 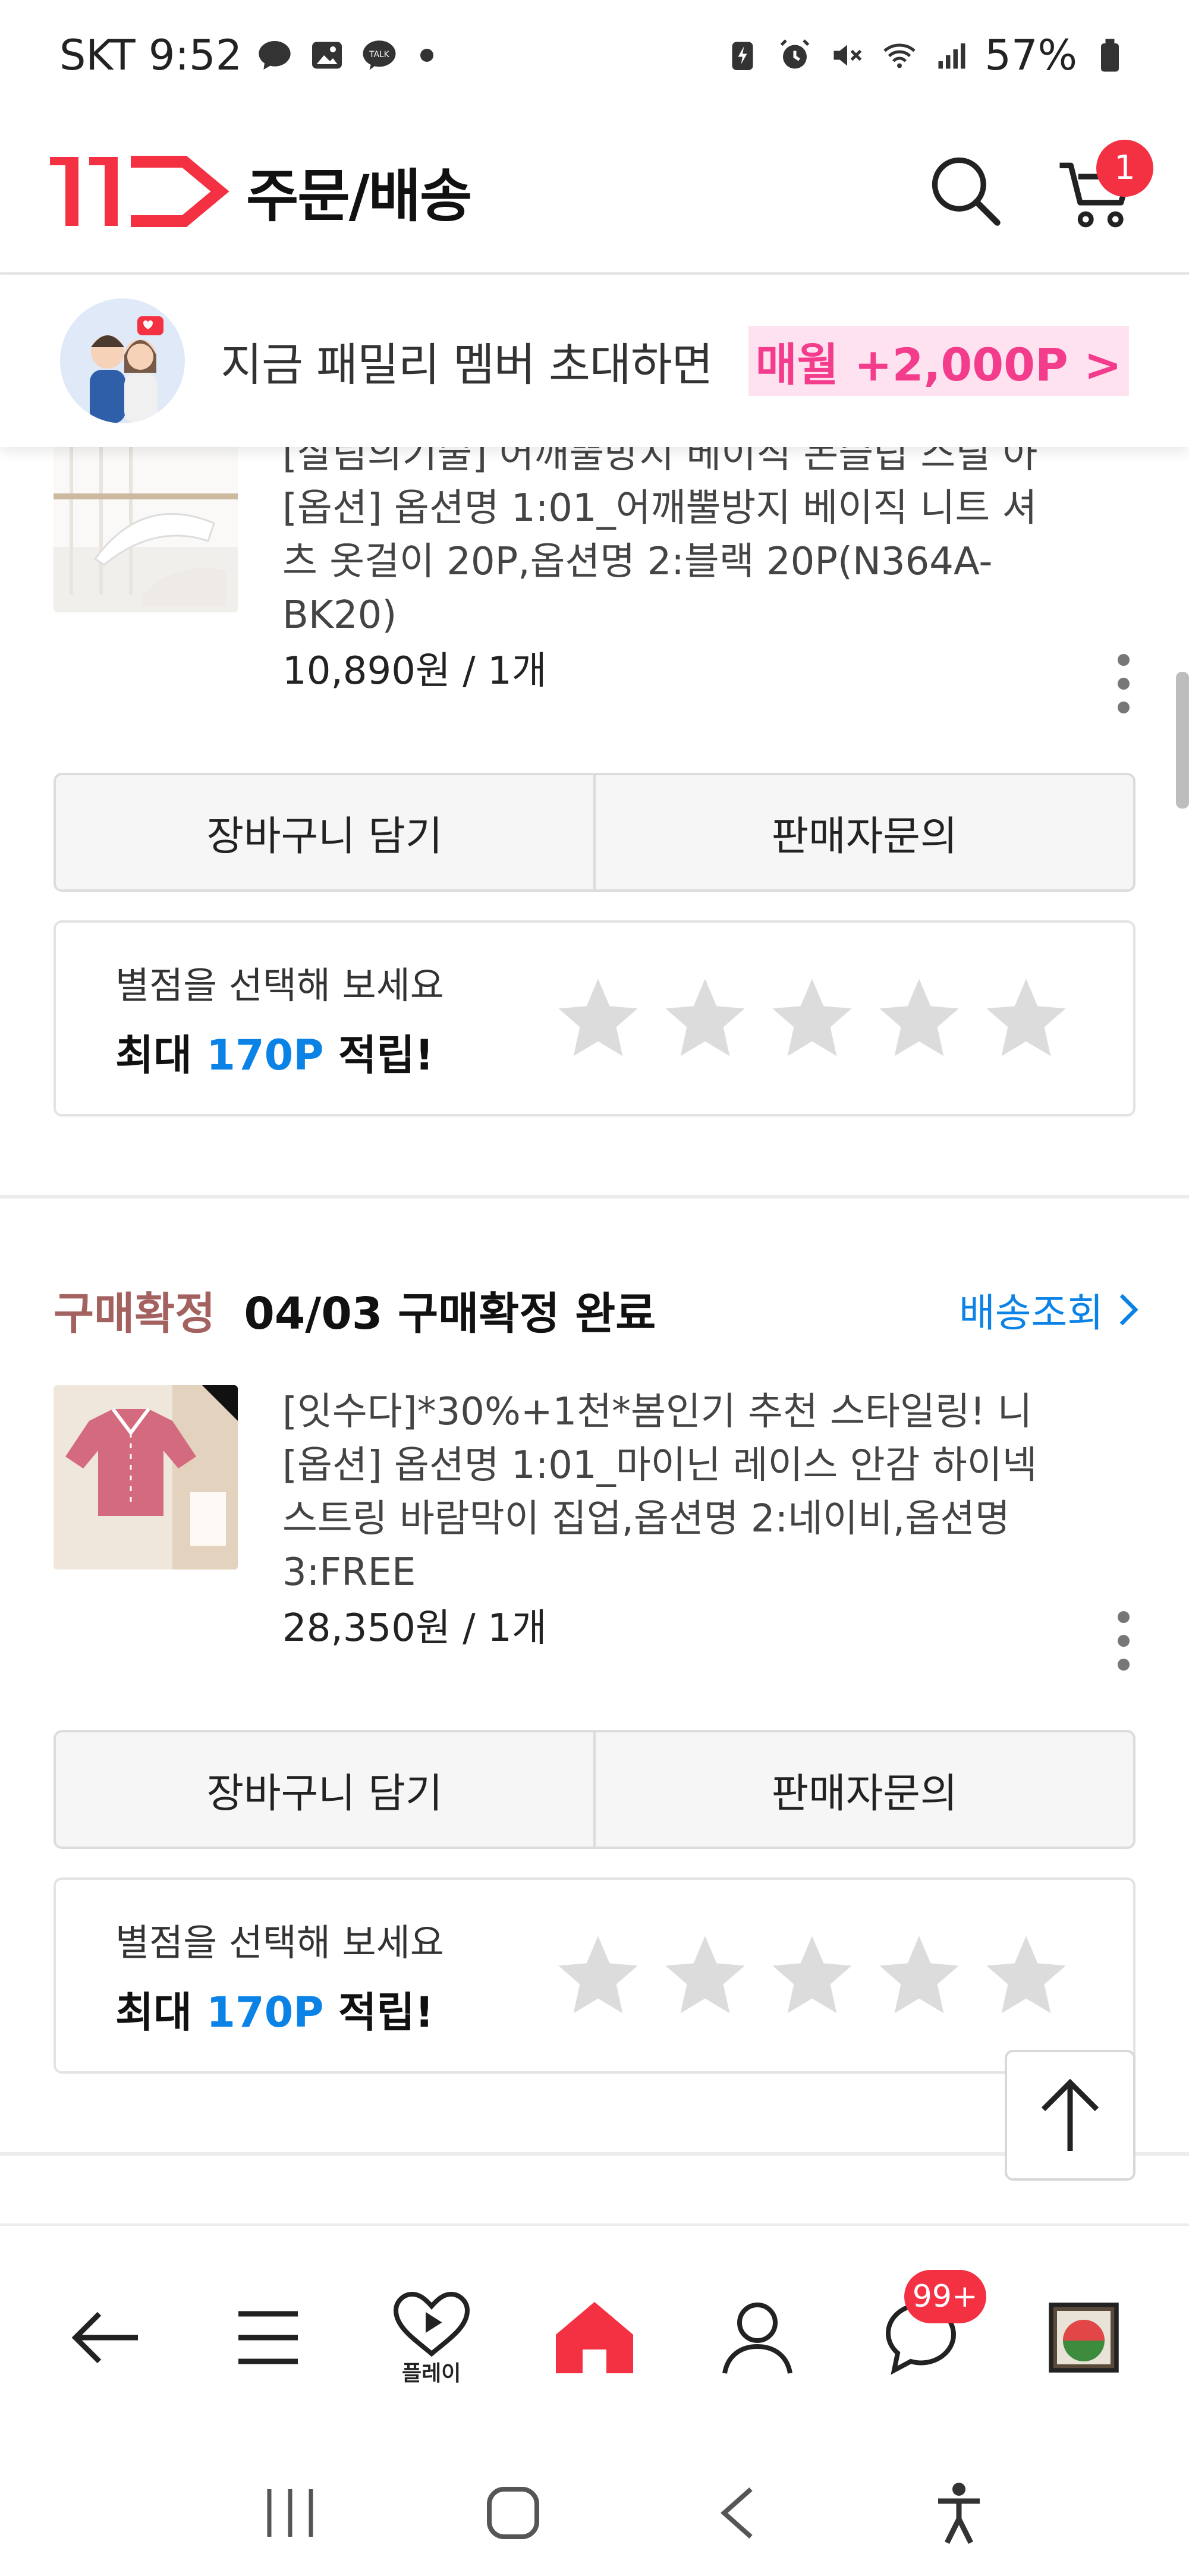 I want to click on home-button, so click(x=594, y=2337).